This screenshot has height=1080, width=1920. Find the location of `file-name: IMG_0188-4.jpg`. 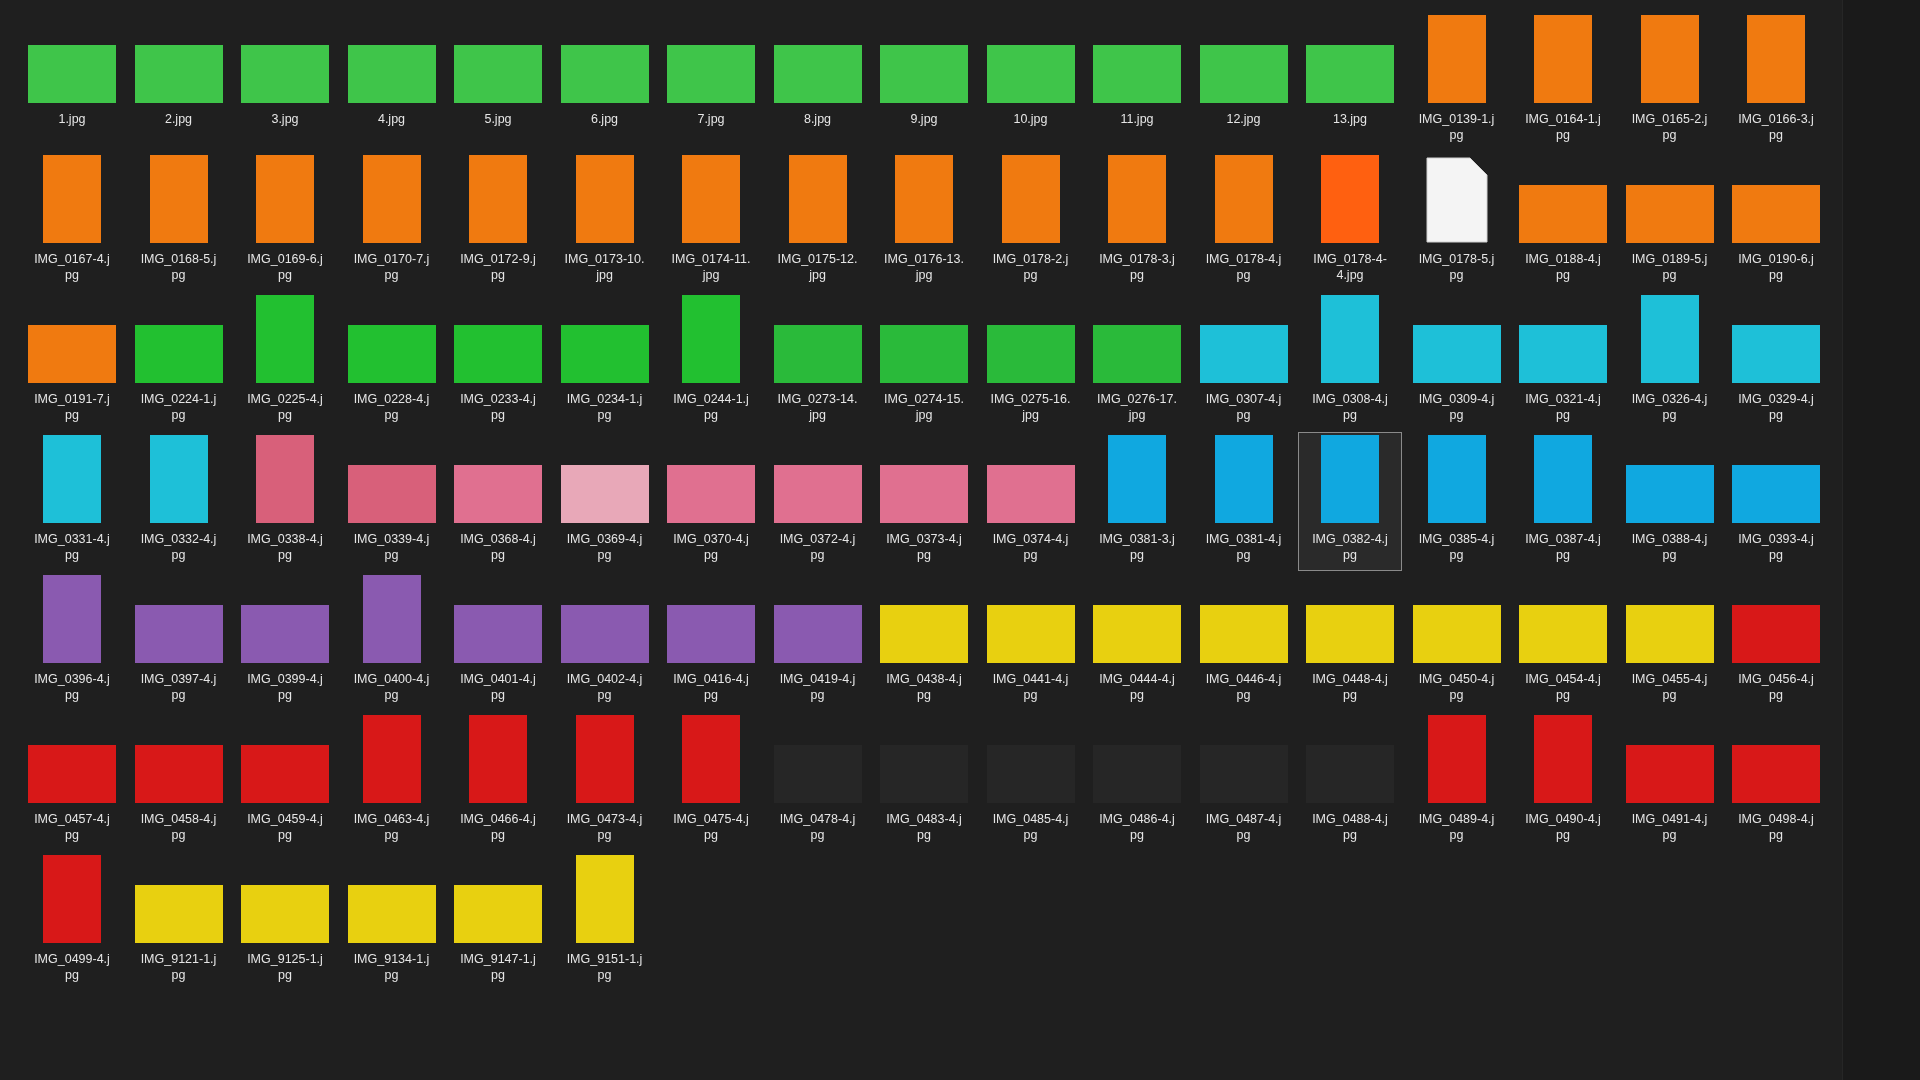

file-name: IMG_0188-4.jpg is located at coordinates (1563, 267).